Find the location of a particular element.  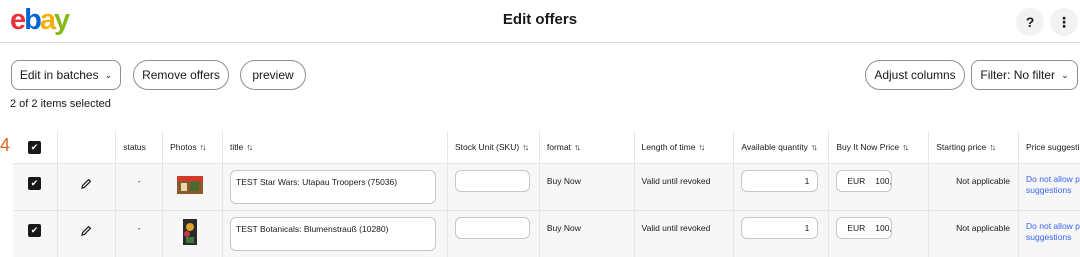

column-header-photos: Photos ↑↓ is located at coordinates (192, 147).